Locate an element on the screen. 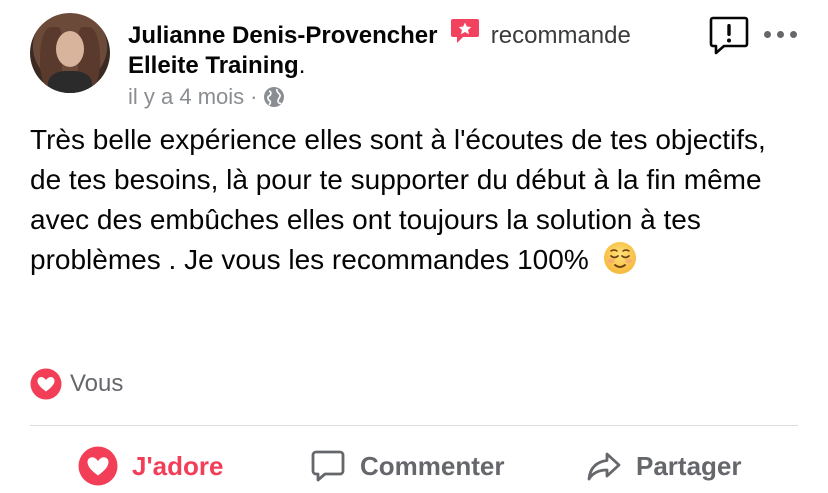 The image size is (828, 493). post-time: il y a 4 mois is located at coordinates (186, 97).